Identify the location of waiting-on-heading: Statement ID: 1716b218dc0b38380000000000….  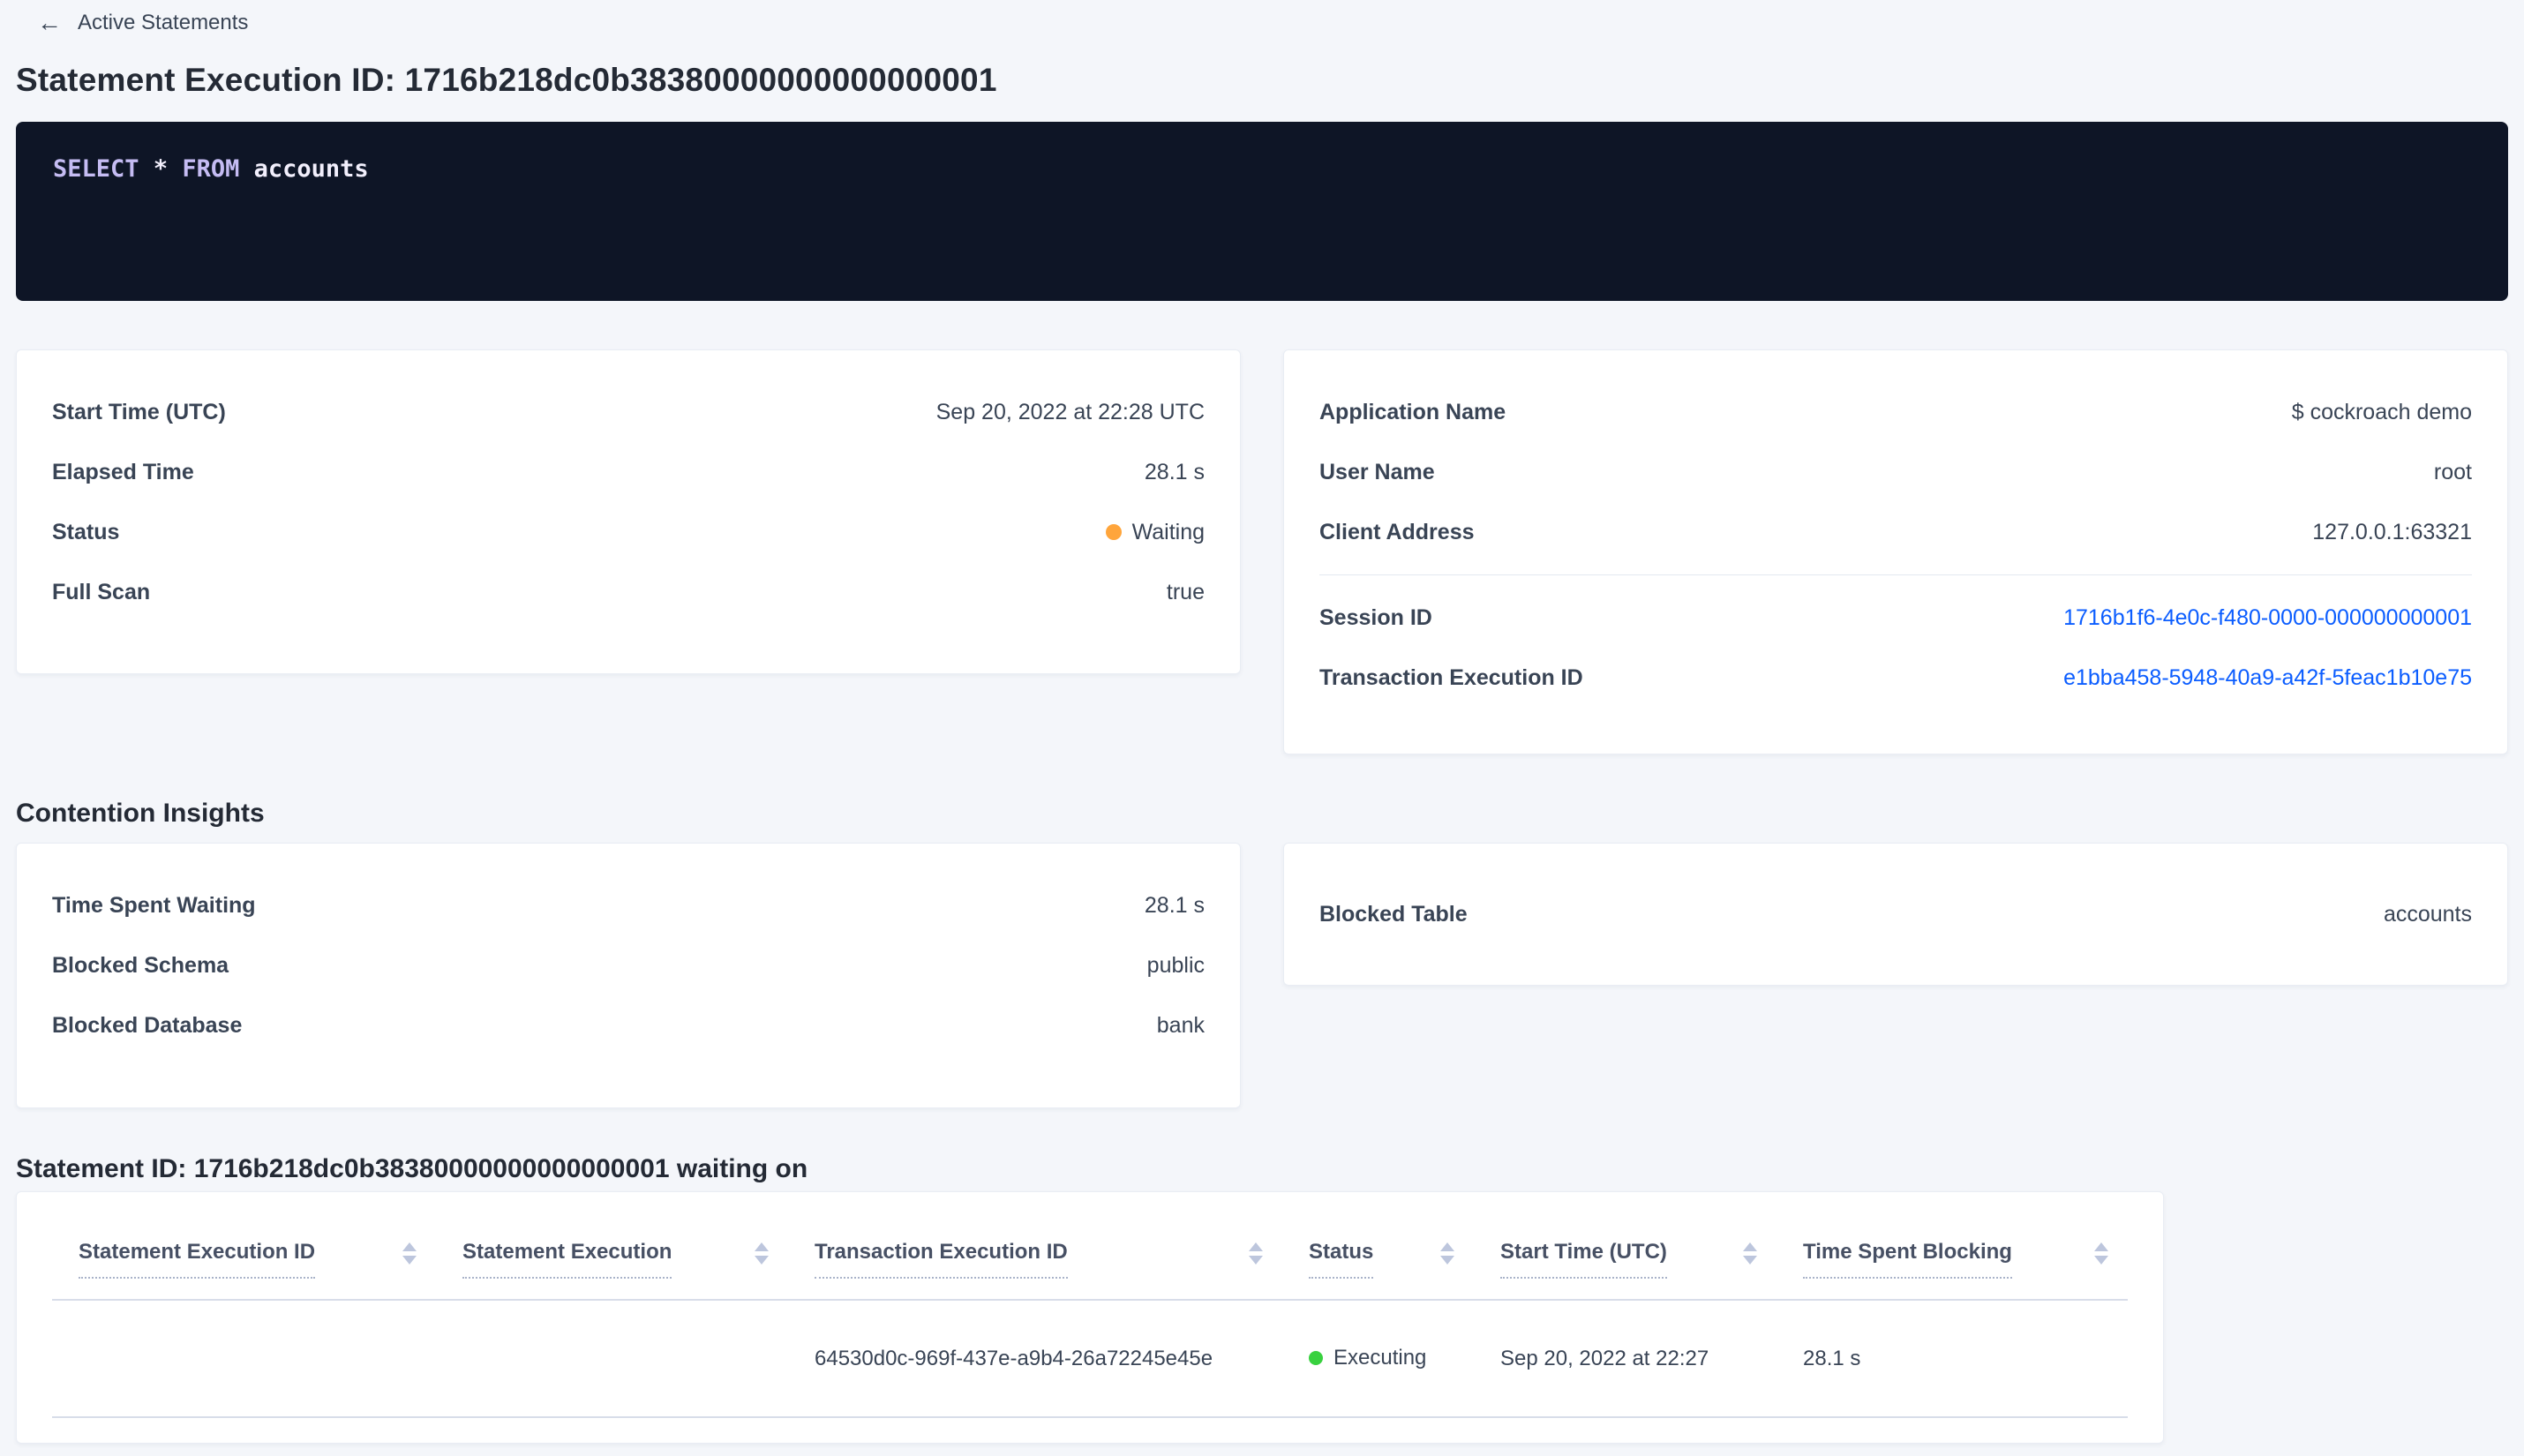
(412, 1168).